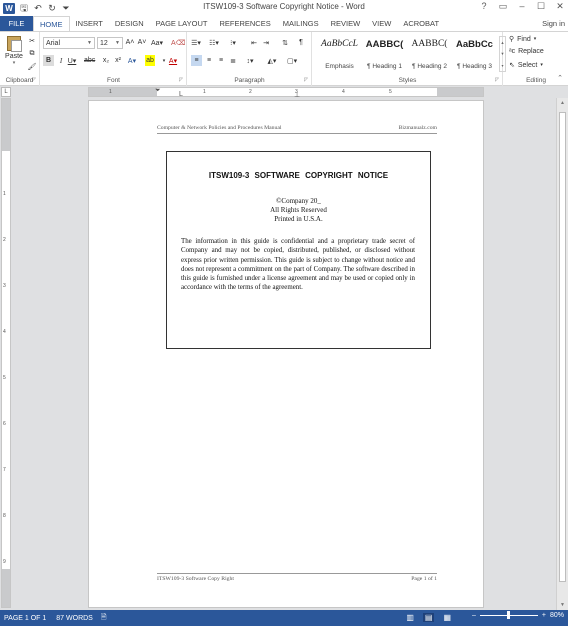  Describe the element at coordinates (339, 54) in the screenshot. I see `style-emphasis: AaBbCcL Emphasis` at that location.